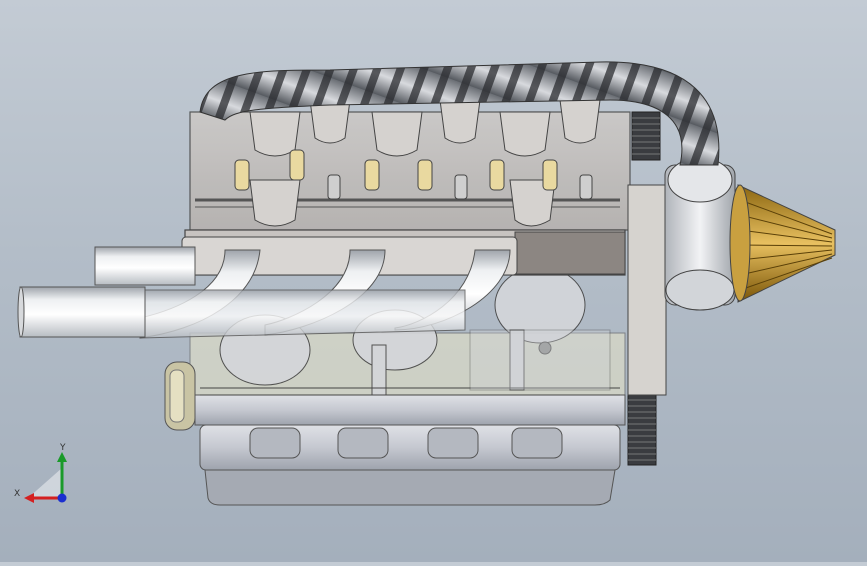 This screenshot has height=566, width=867. I want to click on oil-pan, so click(410, 487).